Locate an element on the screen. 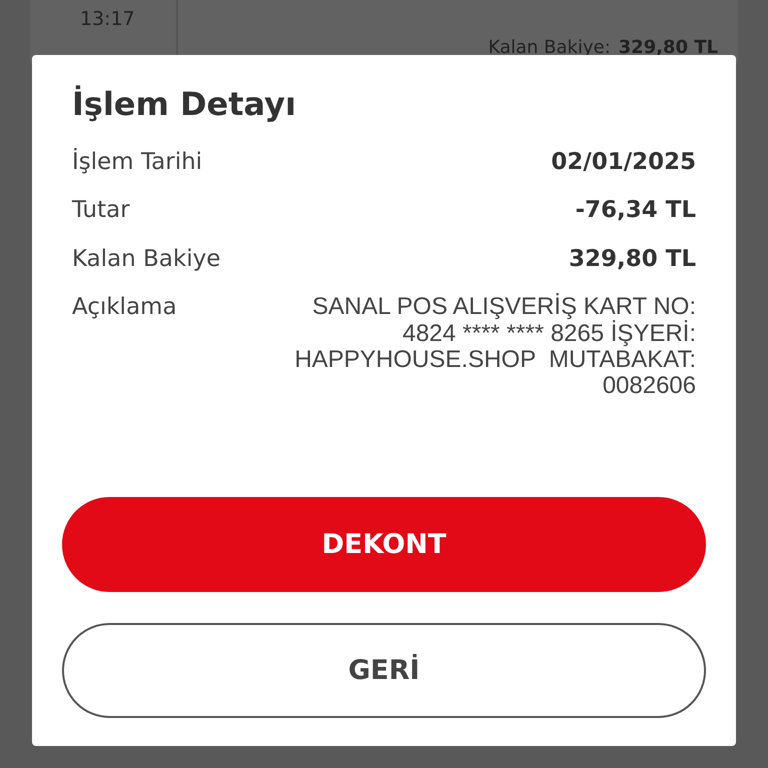  balance-label: Kalan Bakiye: is located at coordinates (549, 47).